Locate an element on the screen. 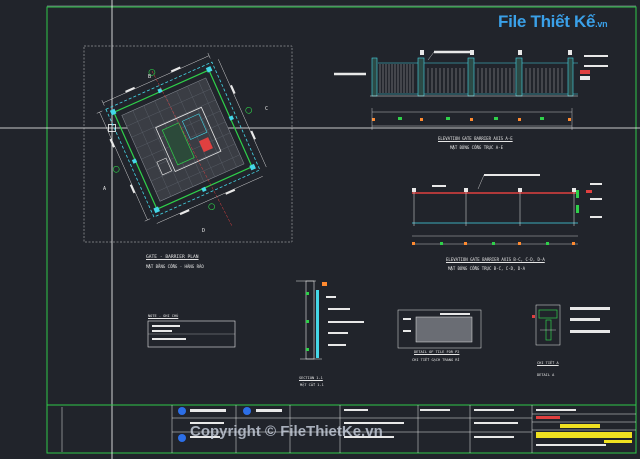 This screenshot has height=459, width=640. elevation-1-title: ELEVATION GATE BARRIER AXIS A-E is located at coordinates (475, 138).